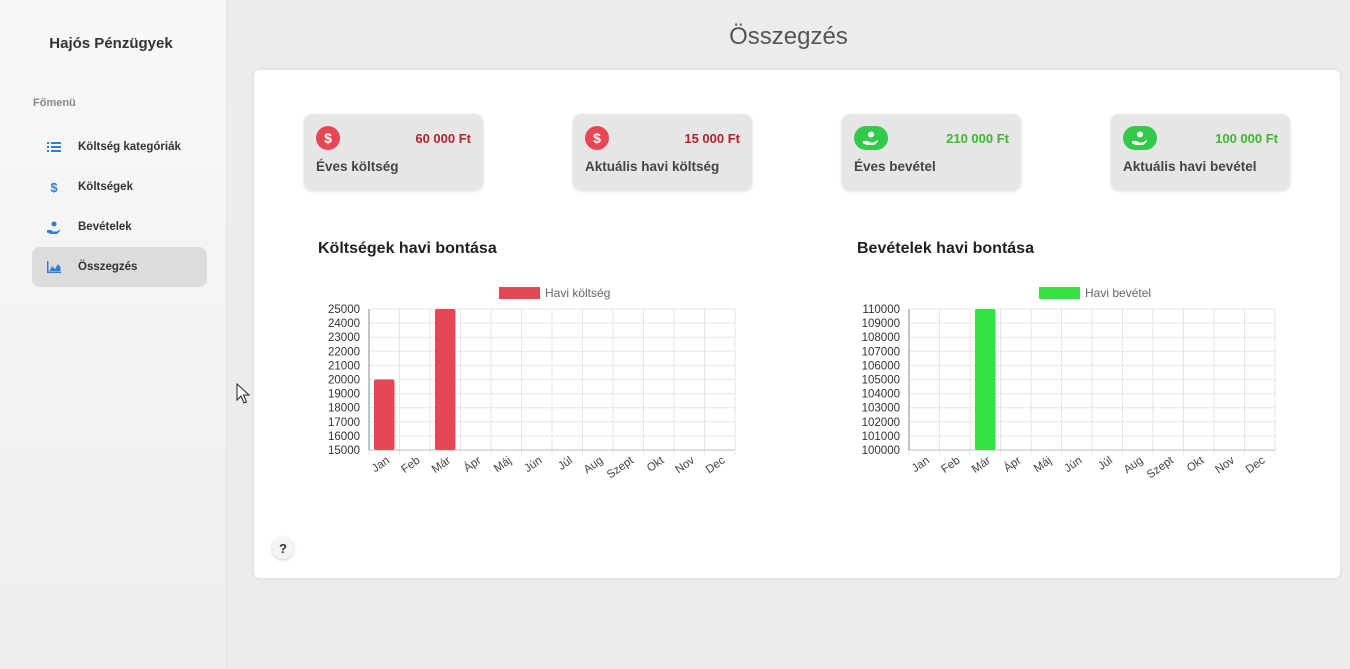 The image size is (1350, 669). What do you see at coordinates (111, 43) in the screenshot?
I see `brand-title: Hajós Pénzügyek` at bounding box center [111, 43].